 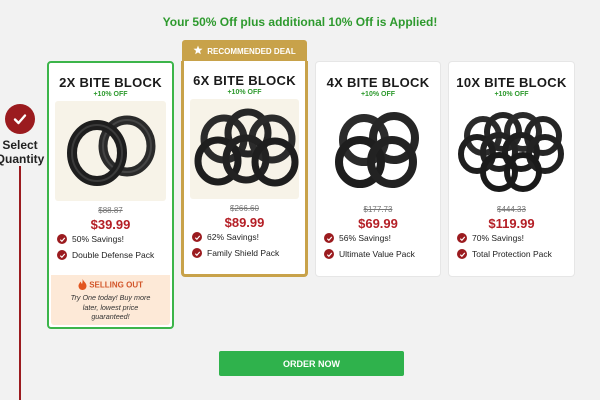 I want to click on current-price: $89.99, so click(x=244, y=222).